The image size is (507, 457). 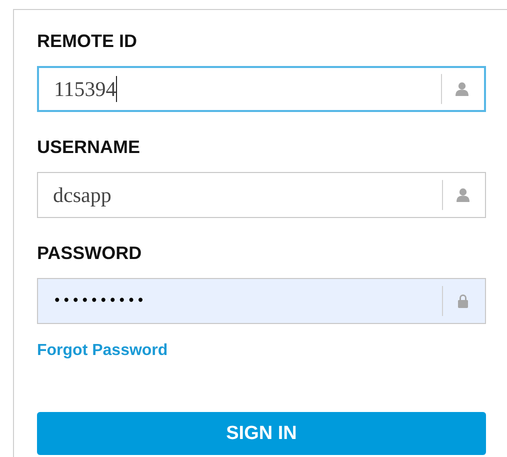 What do you see at coordinates (87, 42) in the screenshot?
I see `field-label: REMOTE ID` at bounding box center [87, 42].